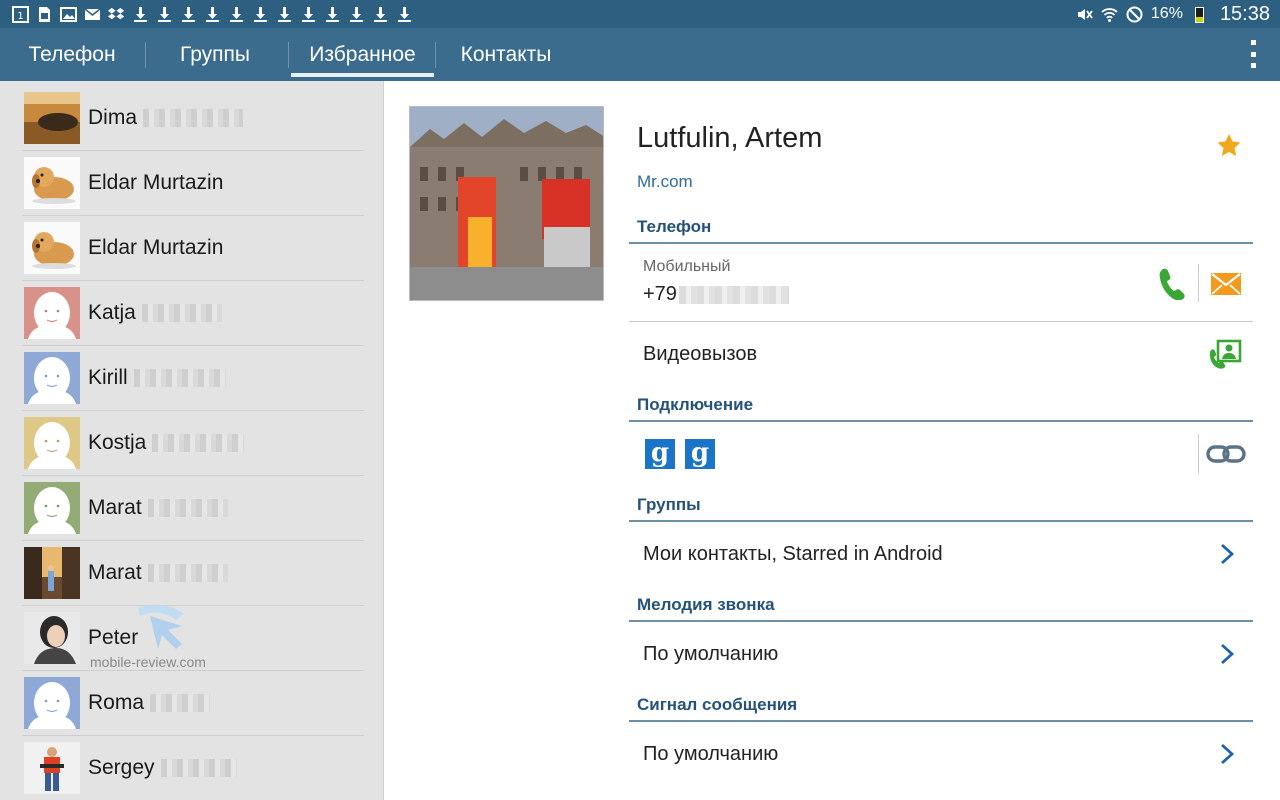 Image resolution: width=1280 pixels, height=800 pixels. Describe the element at coordinates (730, 138) in the screenshot. I see `contact-detail-name: Lutfulin, Artem` at that location.